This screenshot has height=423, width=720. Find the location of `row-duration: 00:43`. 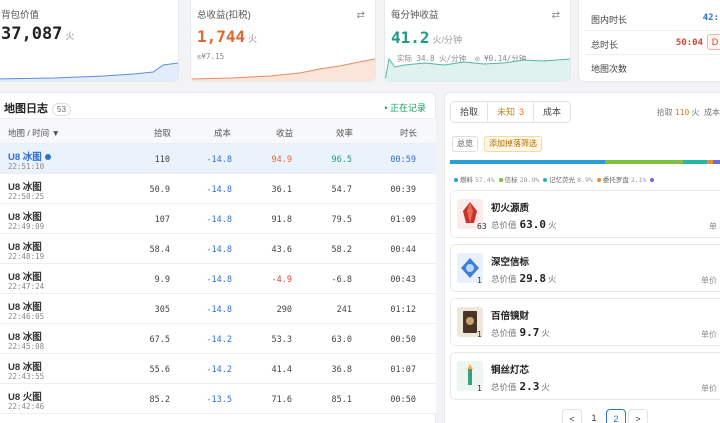

row-duration: 00:43 is located at coordinates (403, 280).